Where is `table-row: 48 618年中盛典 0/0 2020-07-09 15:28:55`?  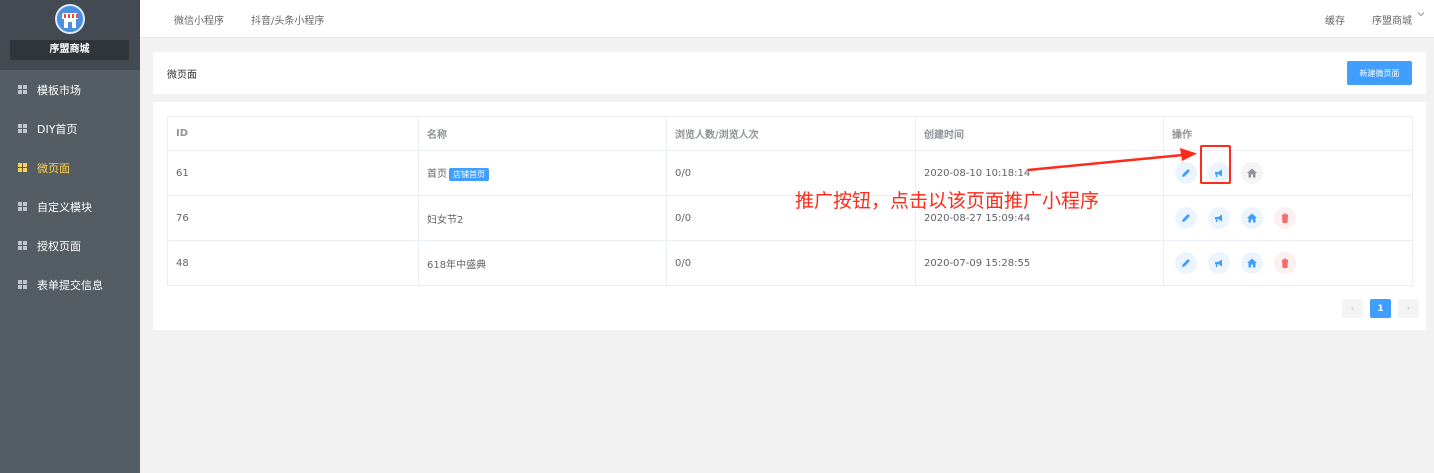
table-row: 48 618年中盛典 0/0 2020-07-09 15:28:55 is located at coordinates (790, 263).